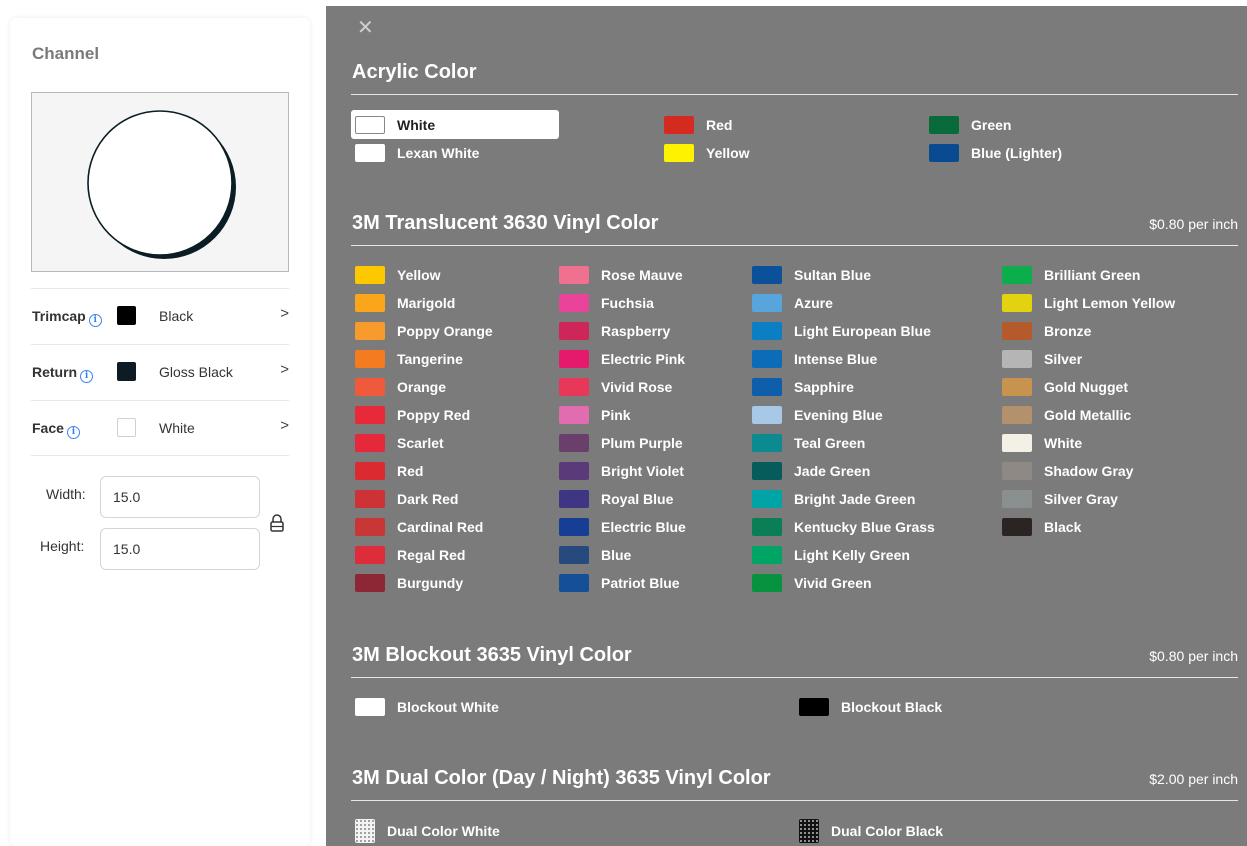 Image resolution: width=1247 pixels, height=846 pixels. What do you see at coordinates (831, 499) in the screenshot?
I see `color-swatch-option: Bright Jade Green` at bounding box center [831, 499].